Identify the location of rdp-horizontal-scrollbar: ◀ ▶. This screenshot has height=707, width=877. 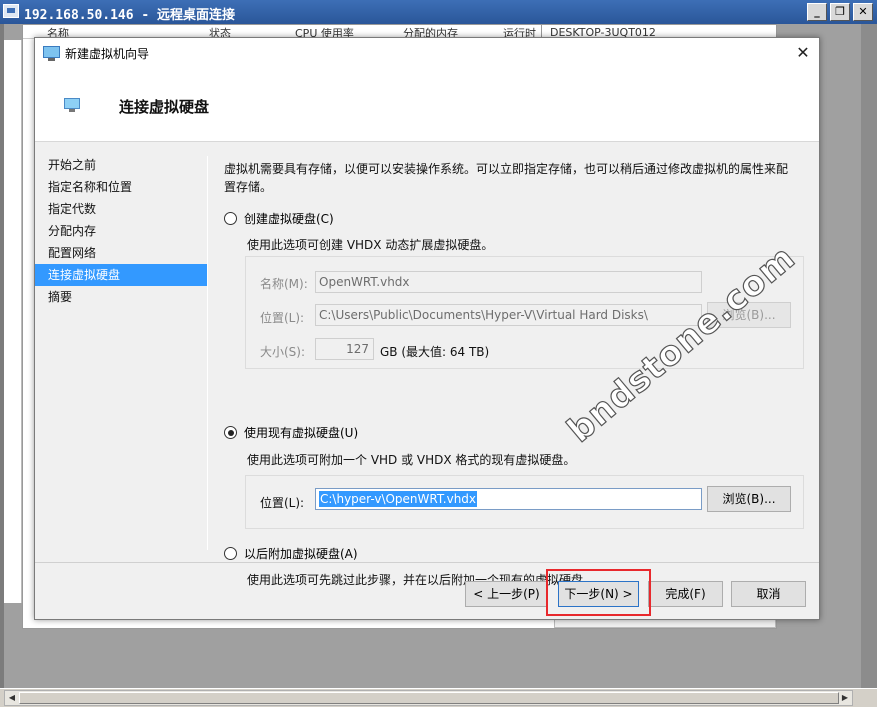
(438, 697).